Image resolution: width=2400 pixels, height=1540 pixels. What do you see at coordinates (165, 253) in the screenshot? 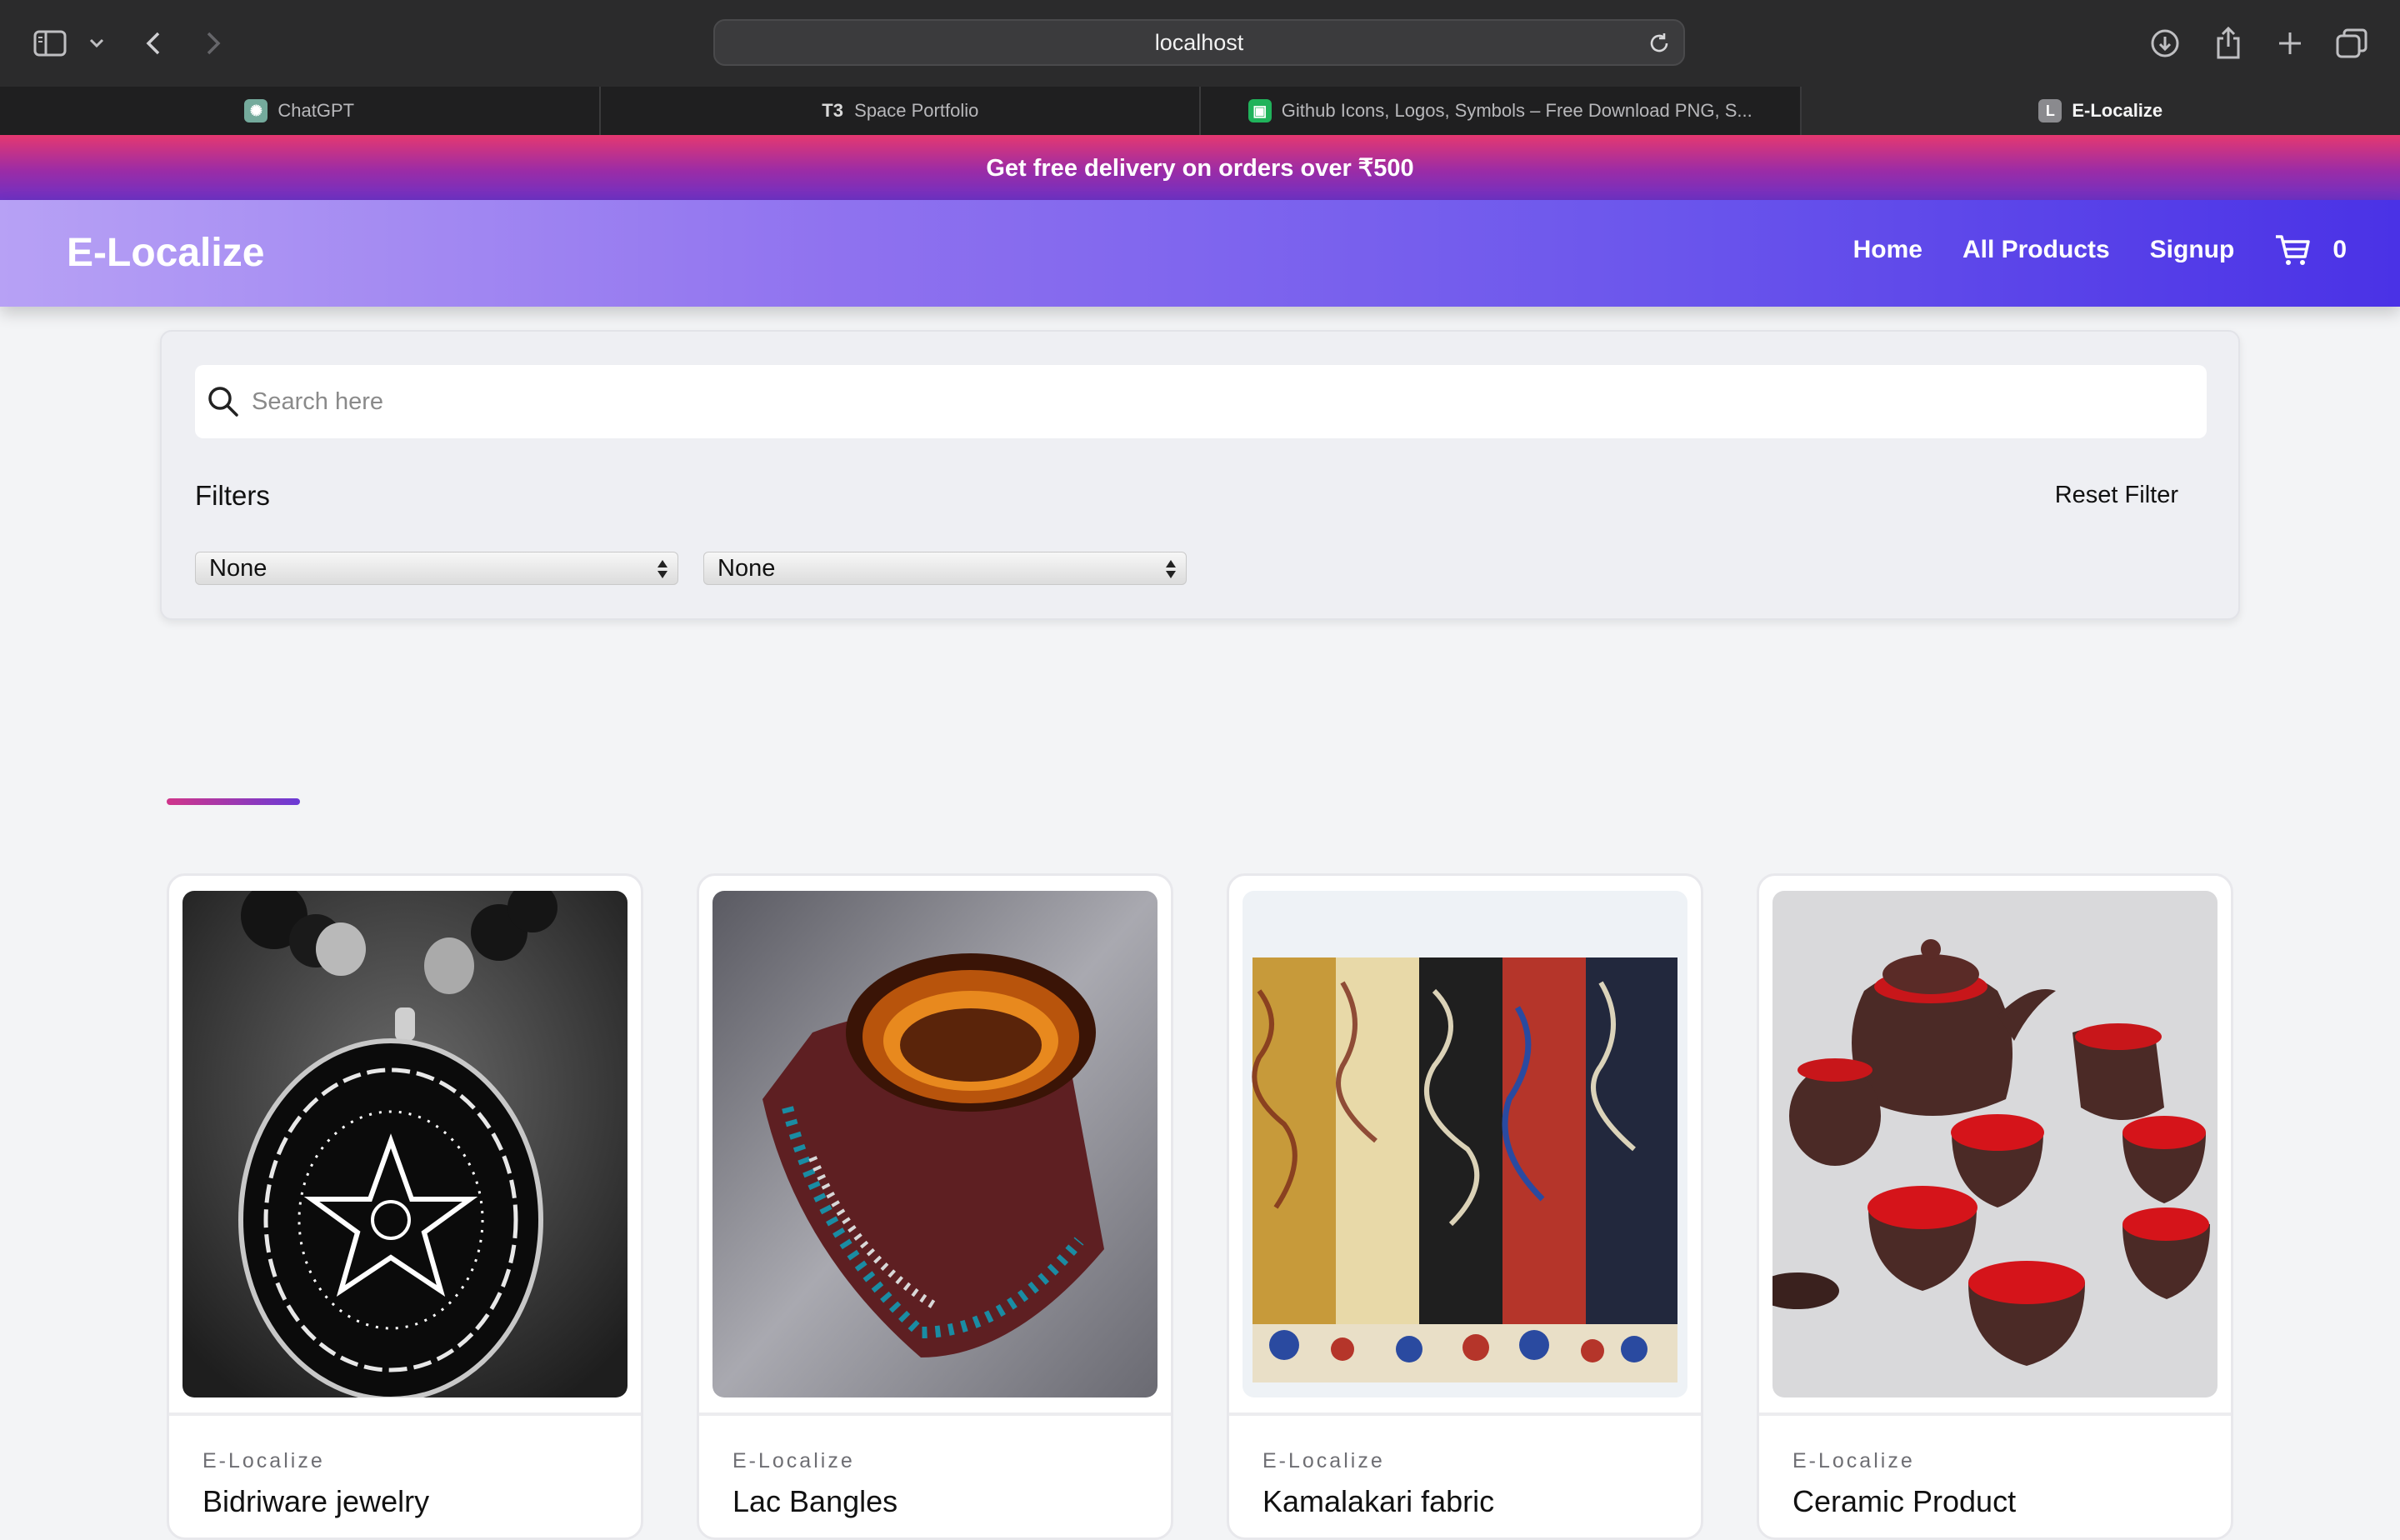
I see `brand-logo: E-Localize` at bounding box center [165, 253].